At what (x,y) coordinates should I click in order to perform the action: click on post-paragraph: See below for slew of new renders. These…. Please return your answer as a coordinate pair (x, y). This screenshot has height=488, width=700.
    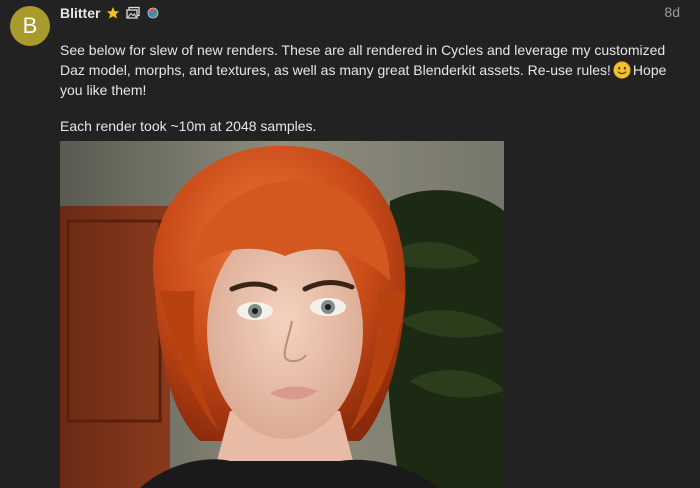
    Looking at the image, I should click on (370, 70).